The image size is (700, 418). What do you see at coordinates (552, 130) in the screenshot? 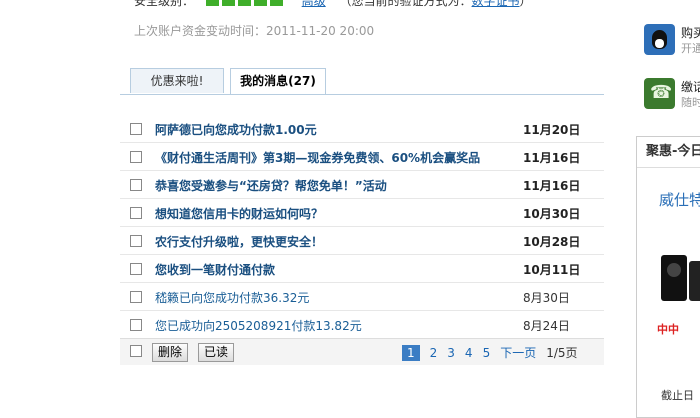
I see `message-date: 11月20日` at bounding box center [552, 130].